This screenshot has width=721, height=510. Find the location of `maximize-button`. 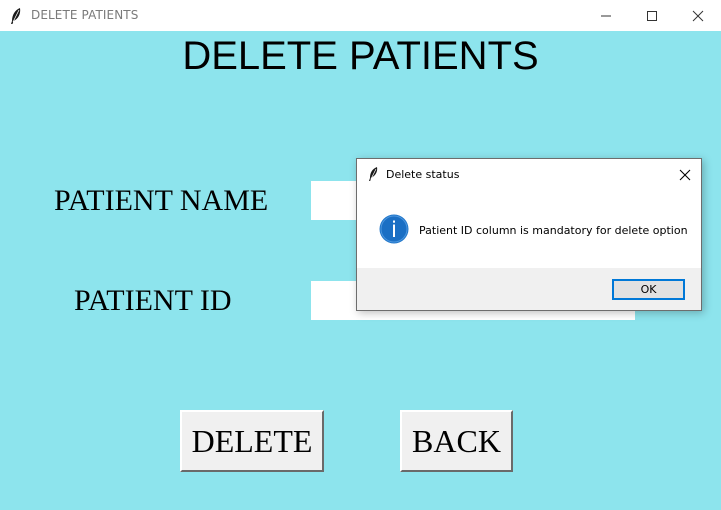

maximize-button is located at coordinates (652, 15).